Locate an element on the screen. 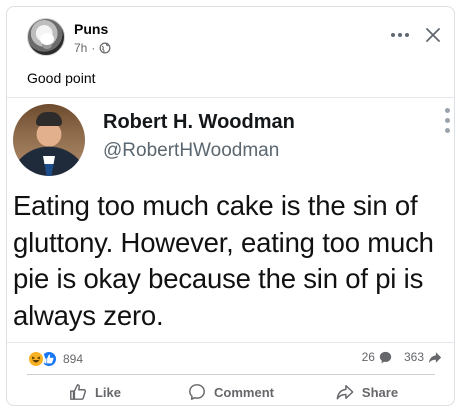 The width and height of the screenshot is (460, 412). like-button: Like is located at coordinates (95, 392).